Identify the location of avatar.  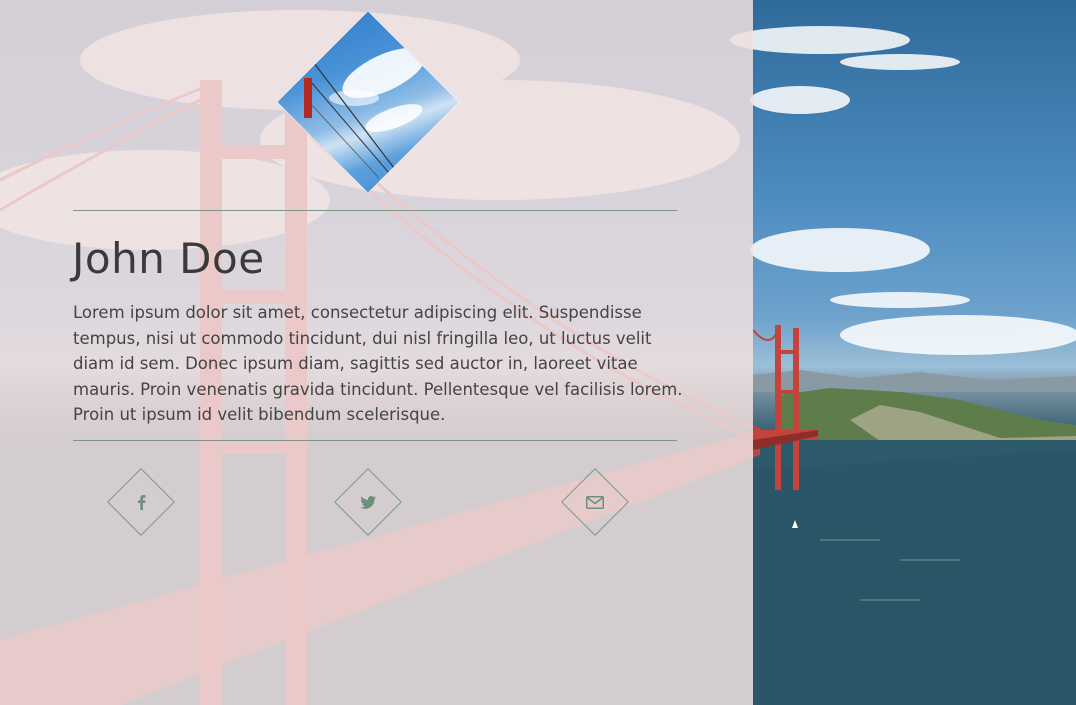
(368, 102).